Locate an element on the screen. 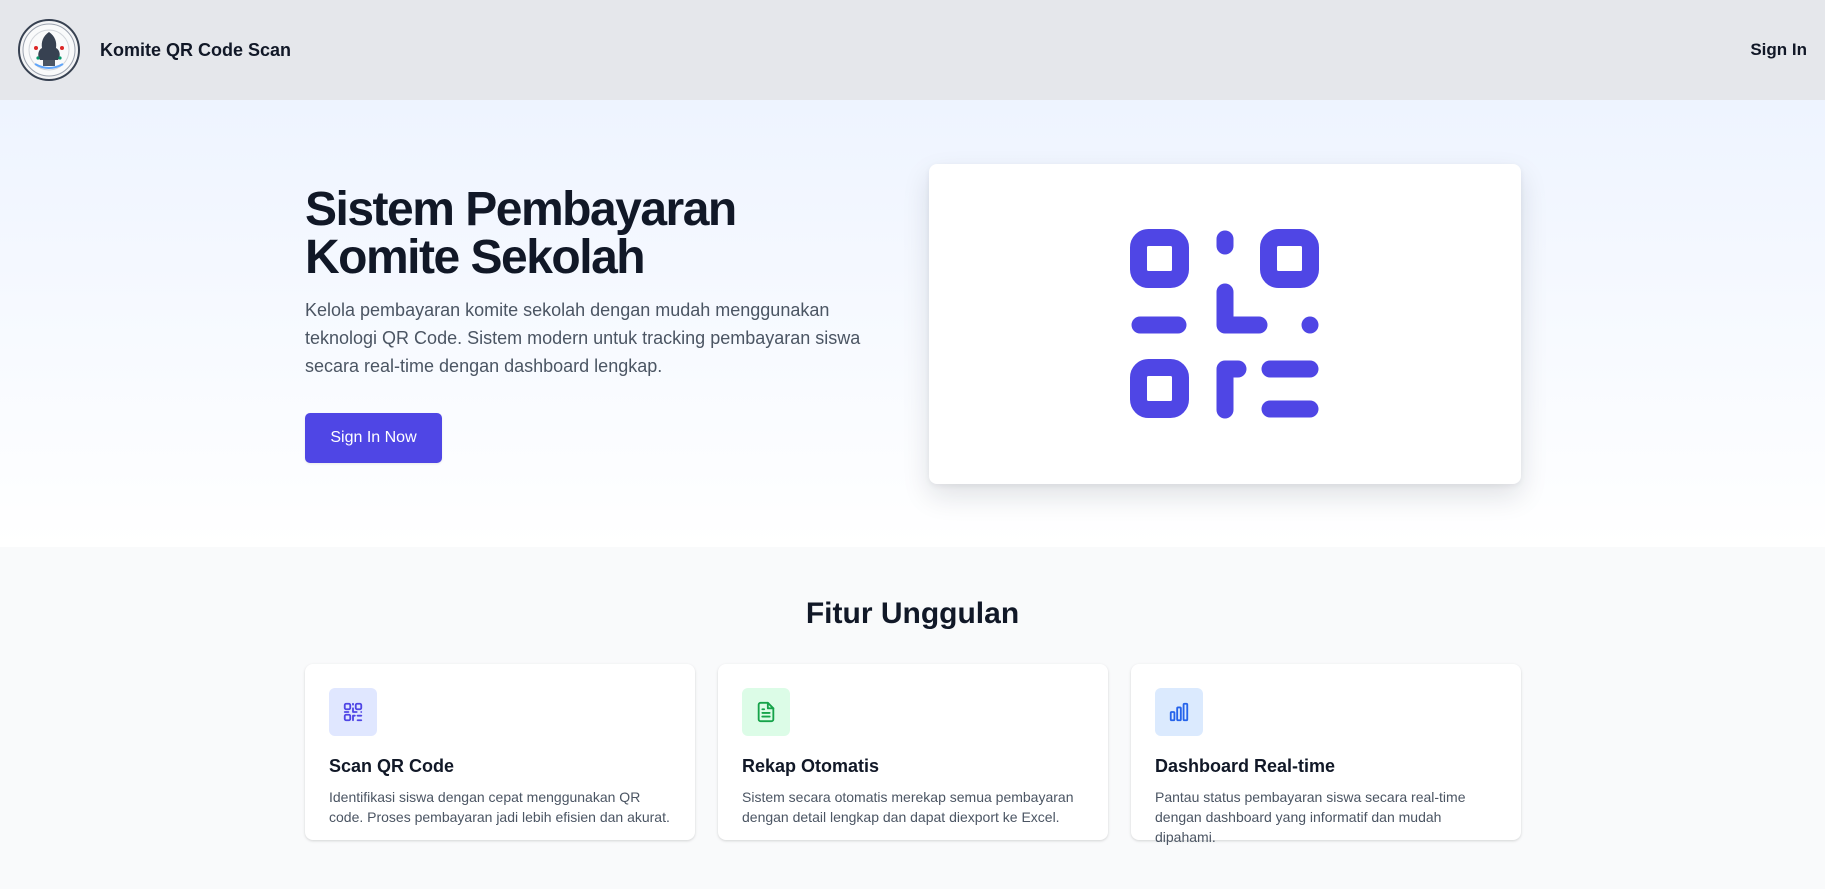  app-title: Komite QR Code Scan is located at coordinates (196, 49).